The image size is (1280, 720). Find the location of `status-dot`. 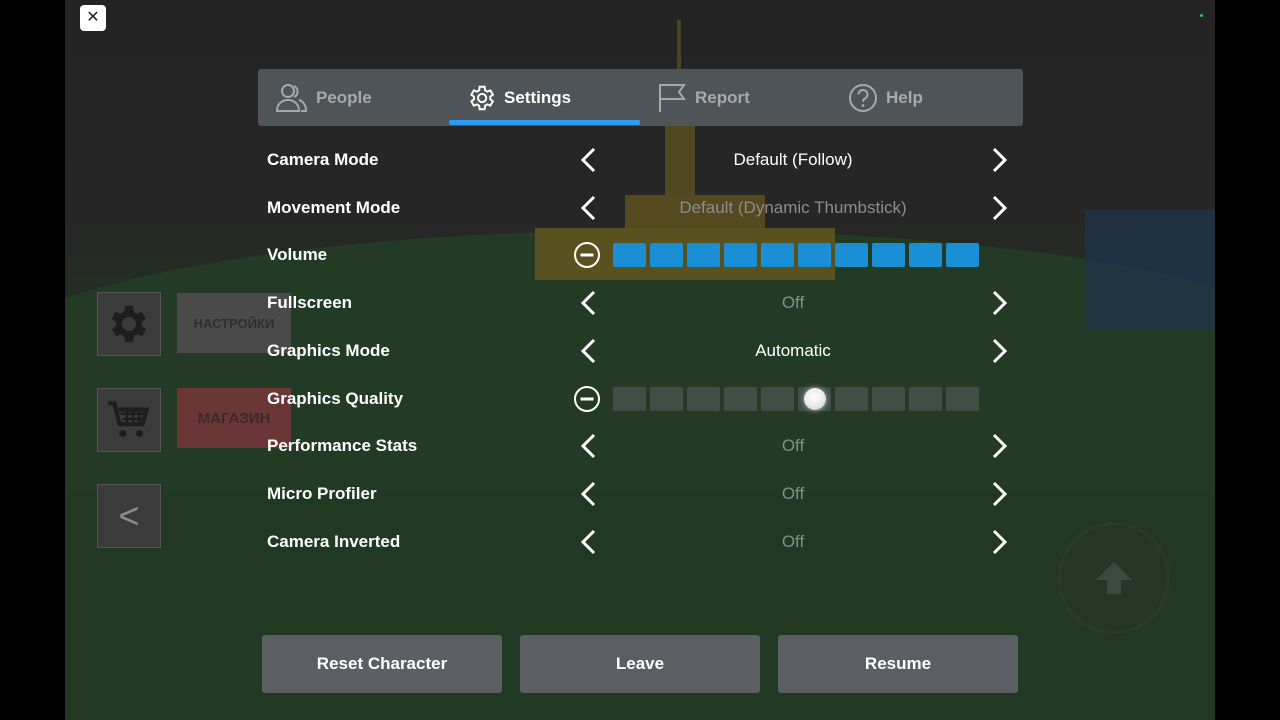

status-dot is located at coordinates (1201, 15).